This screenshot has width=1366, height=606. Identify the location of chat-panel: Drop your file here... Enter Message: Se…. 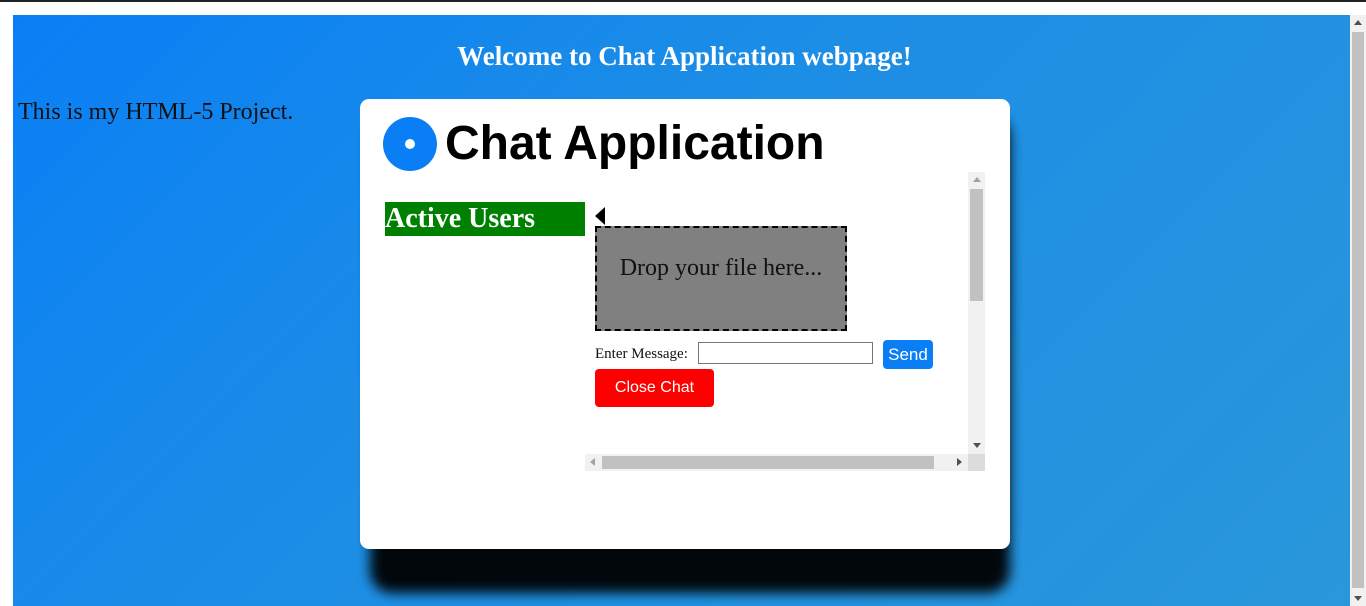
(785, 321).